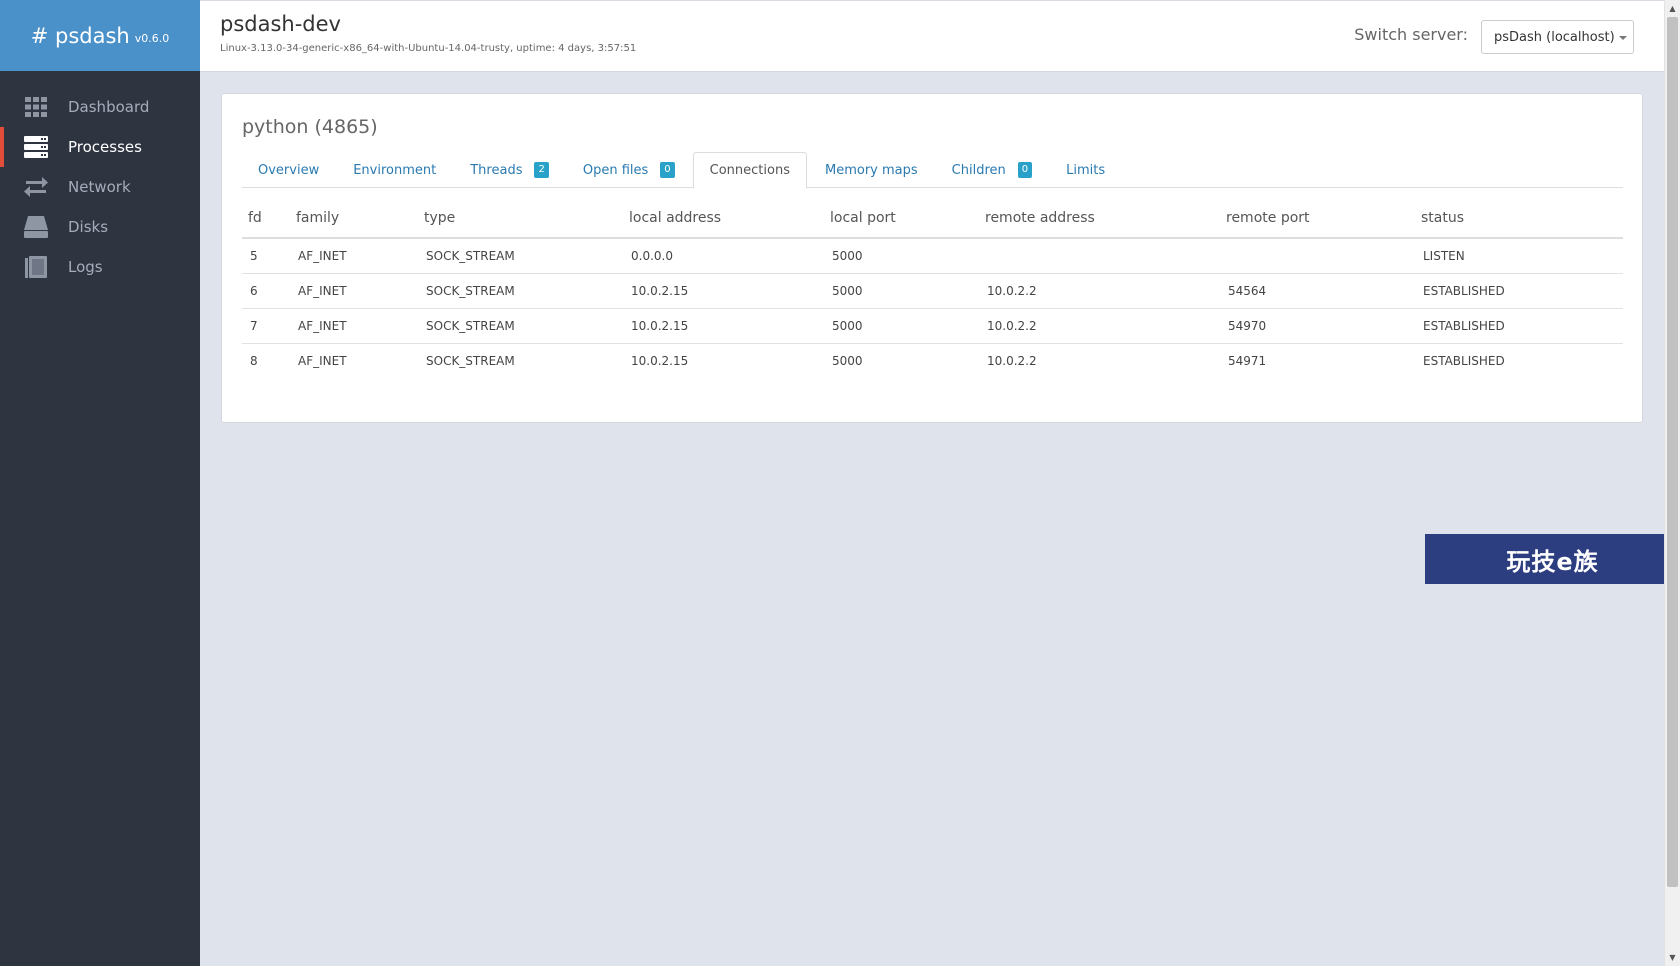 Image resolution: width=1680 pixels, height=966 pixels. Describe the element at coordinates (36, 147) in the screenshot. I see `server-icon` at that location.